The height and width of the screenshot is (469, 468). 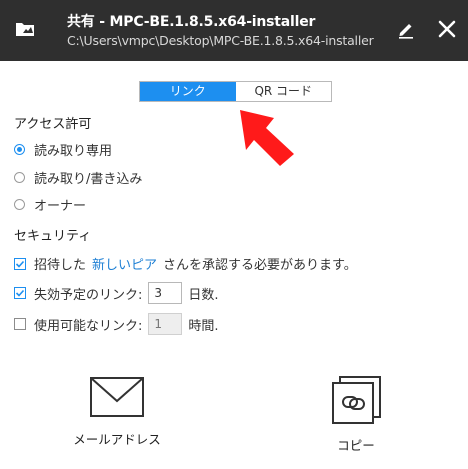 What do you see at coordinates (447, 29) in the screenshot?
I see `close-icon` at bounding box center [447, 29].